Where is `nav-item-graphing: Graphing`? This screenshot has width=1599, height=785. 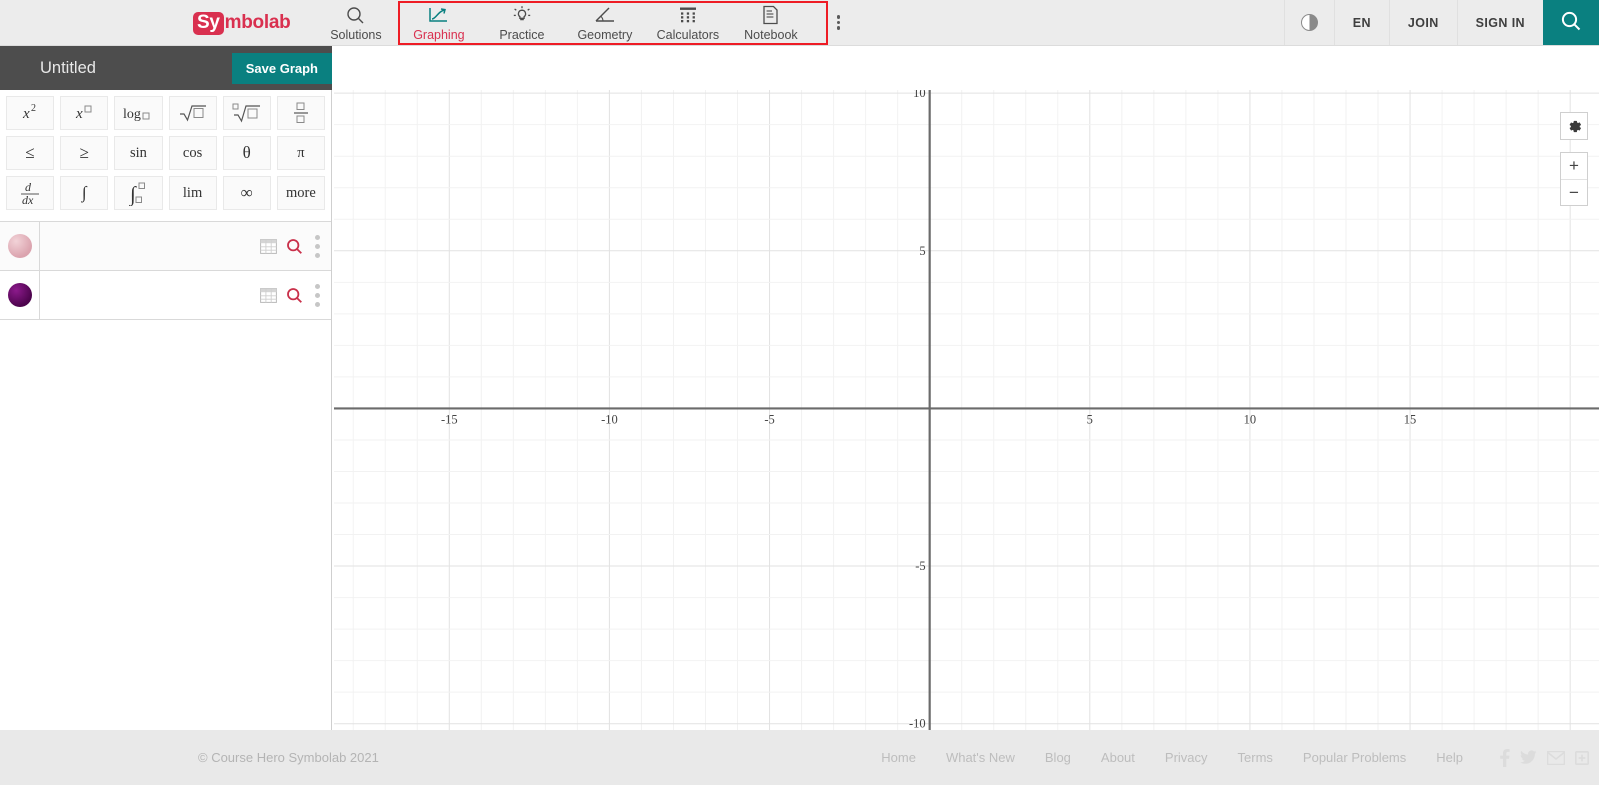
nav-item-graphing: Graphing is located at coordinates (438, 22).